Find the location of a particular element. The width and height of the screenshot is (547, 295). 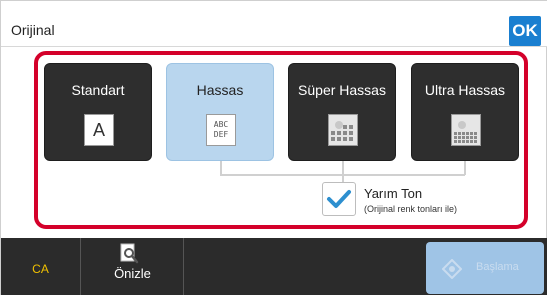

ok-button: OK is located at coordinates (525, 31).